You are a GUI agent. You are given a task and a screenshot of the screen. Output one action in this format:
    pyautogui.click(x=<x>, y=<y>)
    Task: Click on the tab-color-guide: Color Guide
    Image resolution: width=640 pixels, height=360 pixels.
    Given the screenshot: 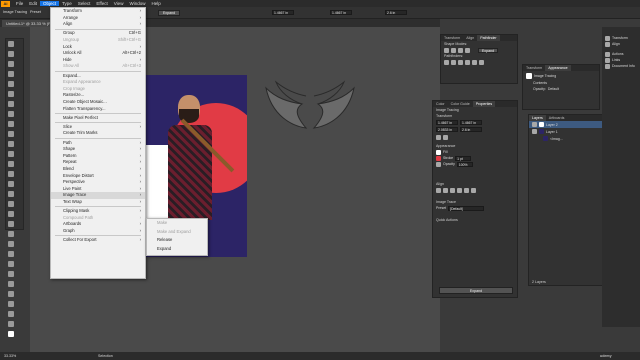 What is the action you would take?
    pyautogui.click(x=460, y=104)
    